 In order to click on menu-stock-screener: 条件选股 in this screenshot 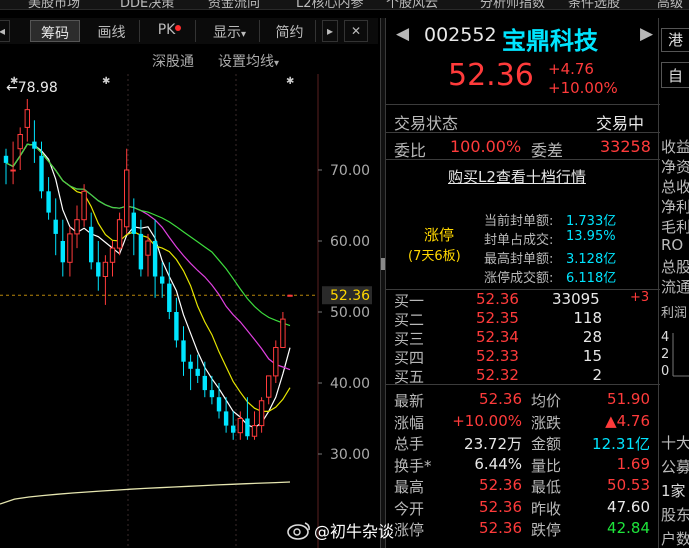, I will do `click(594, 5)`.